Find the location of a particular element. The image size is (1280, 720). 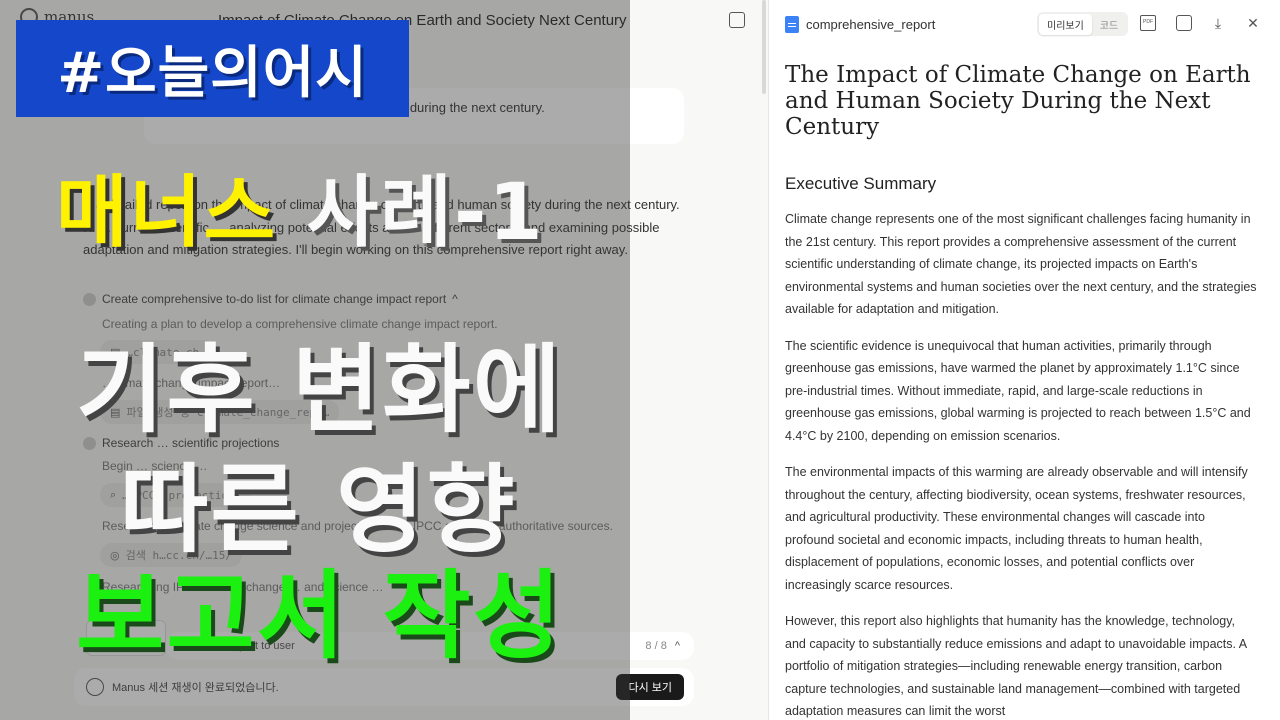

overlay-line-4: 보고서 작성 is located at coordinates (320, 616).